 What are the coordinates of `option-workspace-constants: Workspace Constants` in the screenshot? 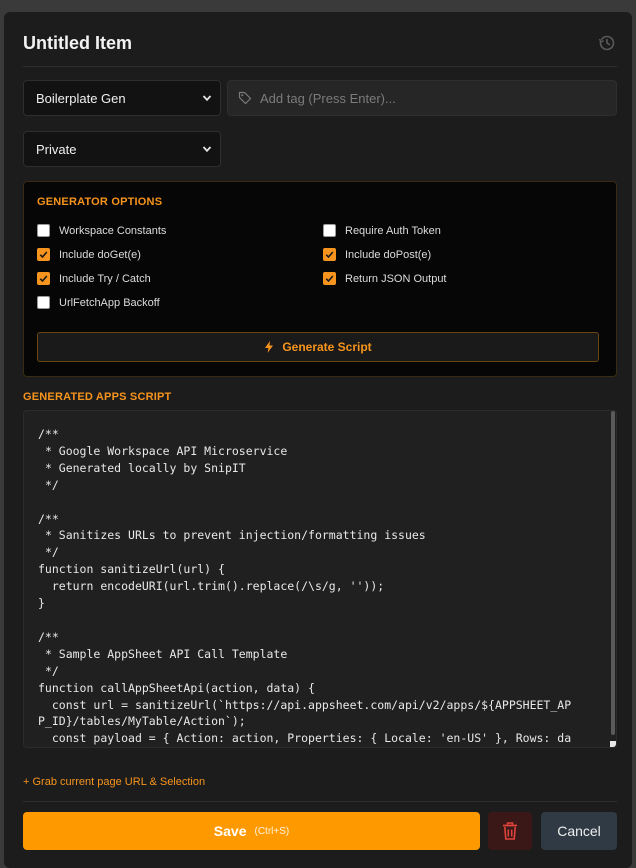 It's located at (101, 230).